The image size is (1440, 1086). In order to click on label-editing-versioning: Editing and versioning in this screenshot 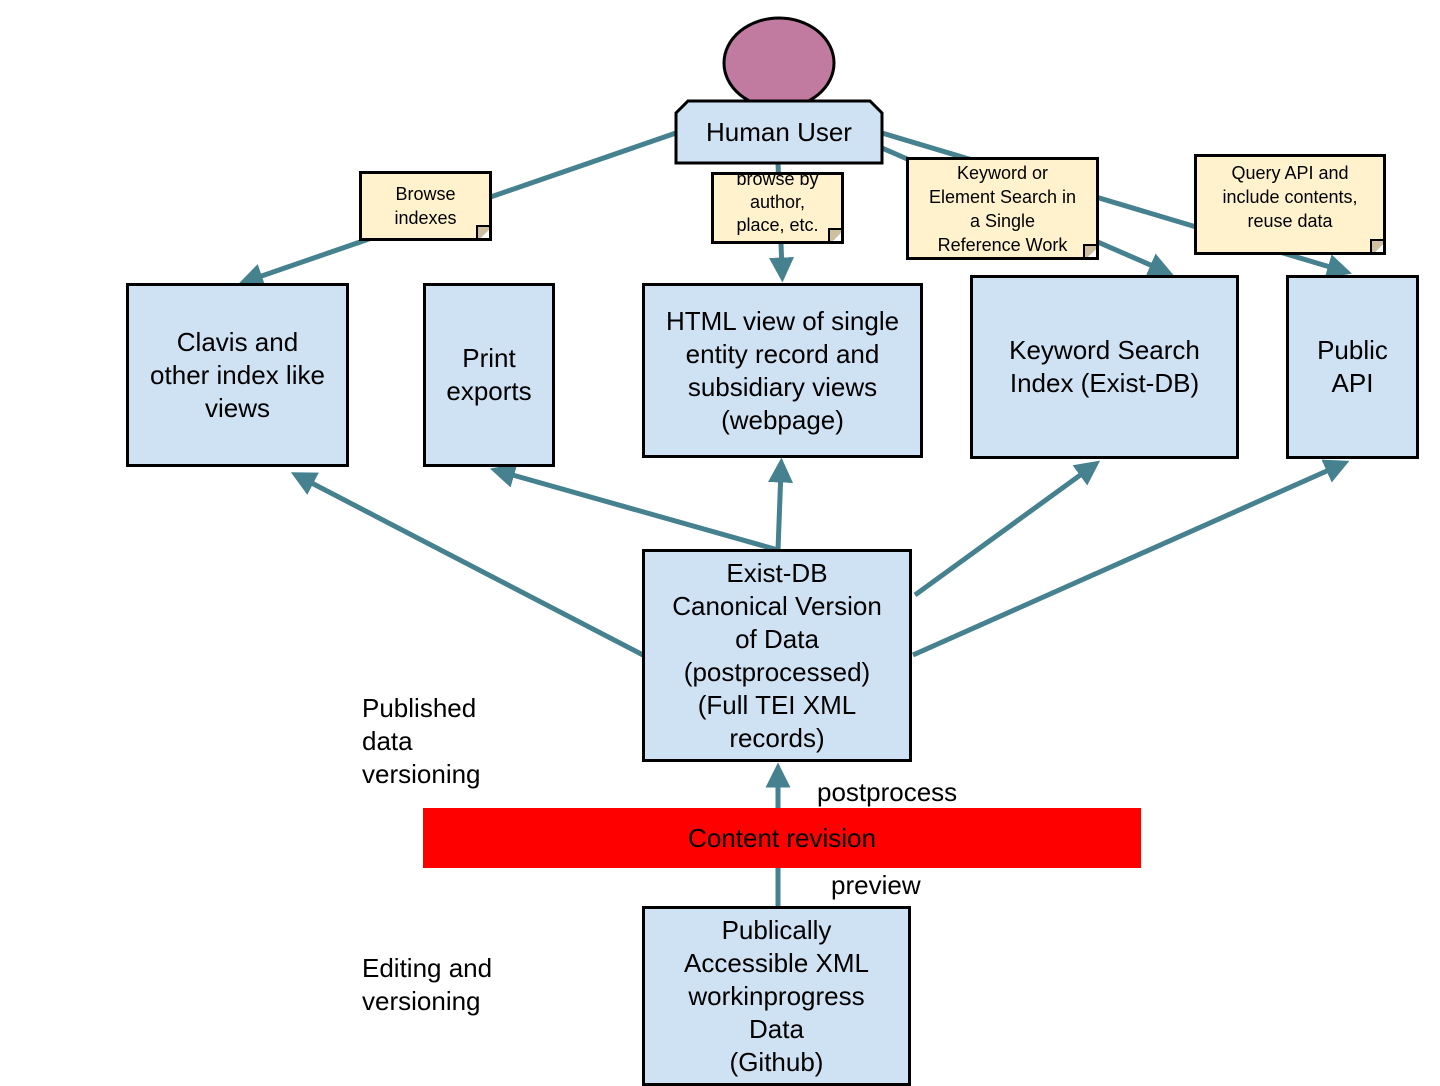, I will do `click(427, 984)`.